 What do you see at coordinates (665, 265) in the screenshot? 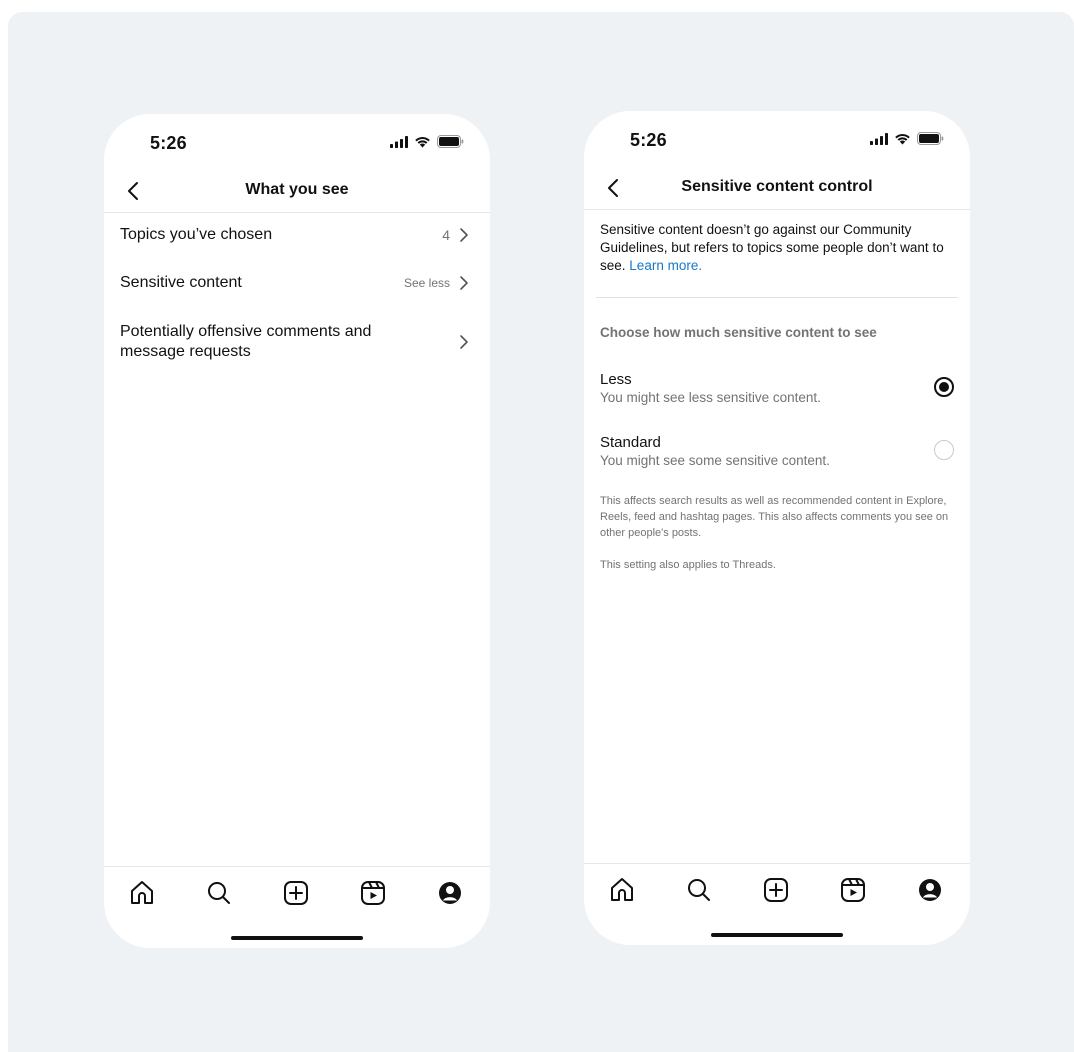
I see `learn-more-link: Learn more.` at bounding box center [665, 265].